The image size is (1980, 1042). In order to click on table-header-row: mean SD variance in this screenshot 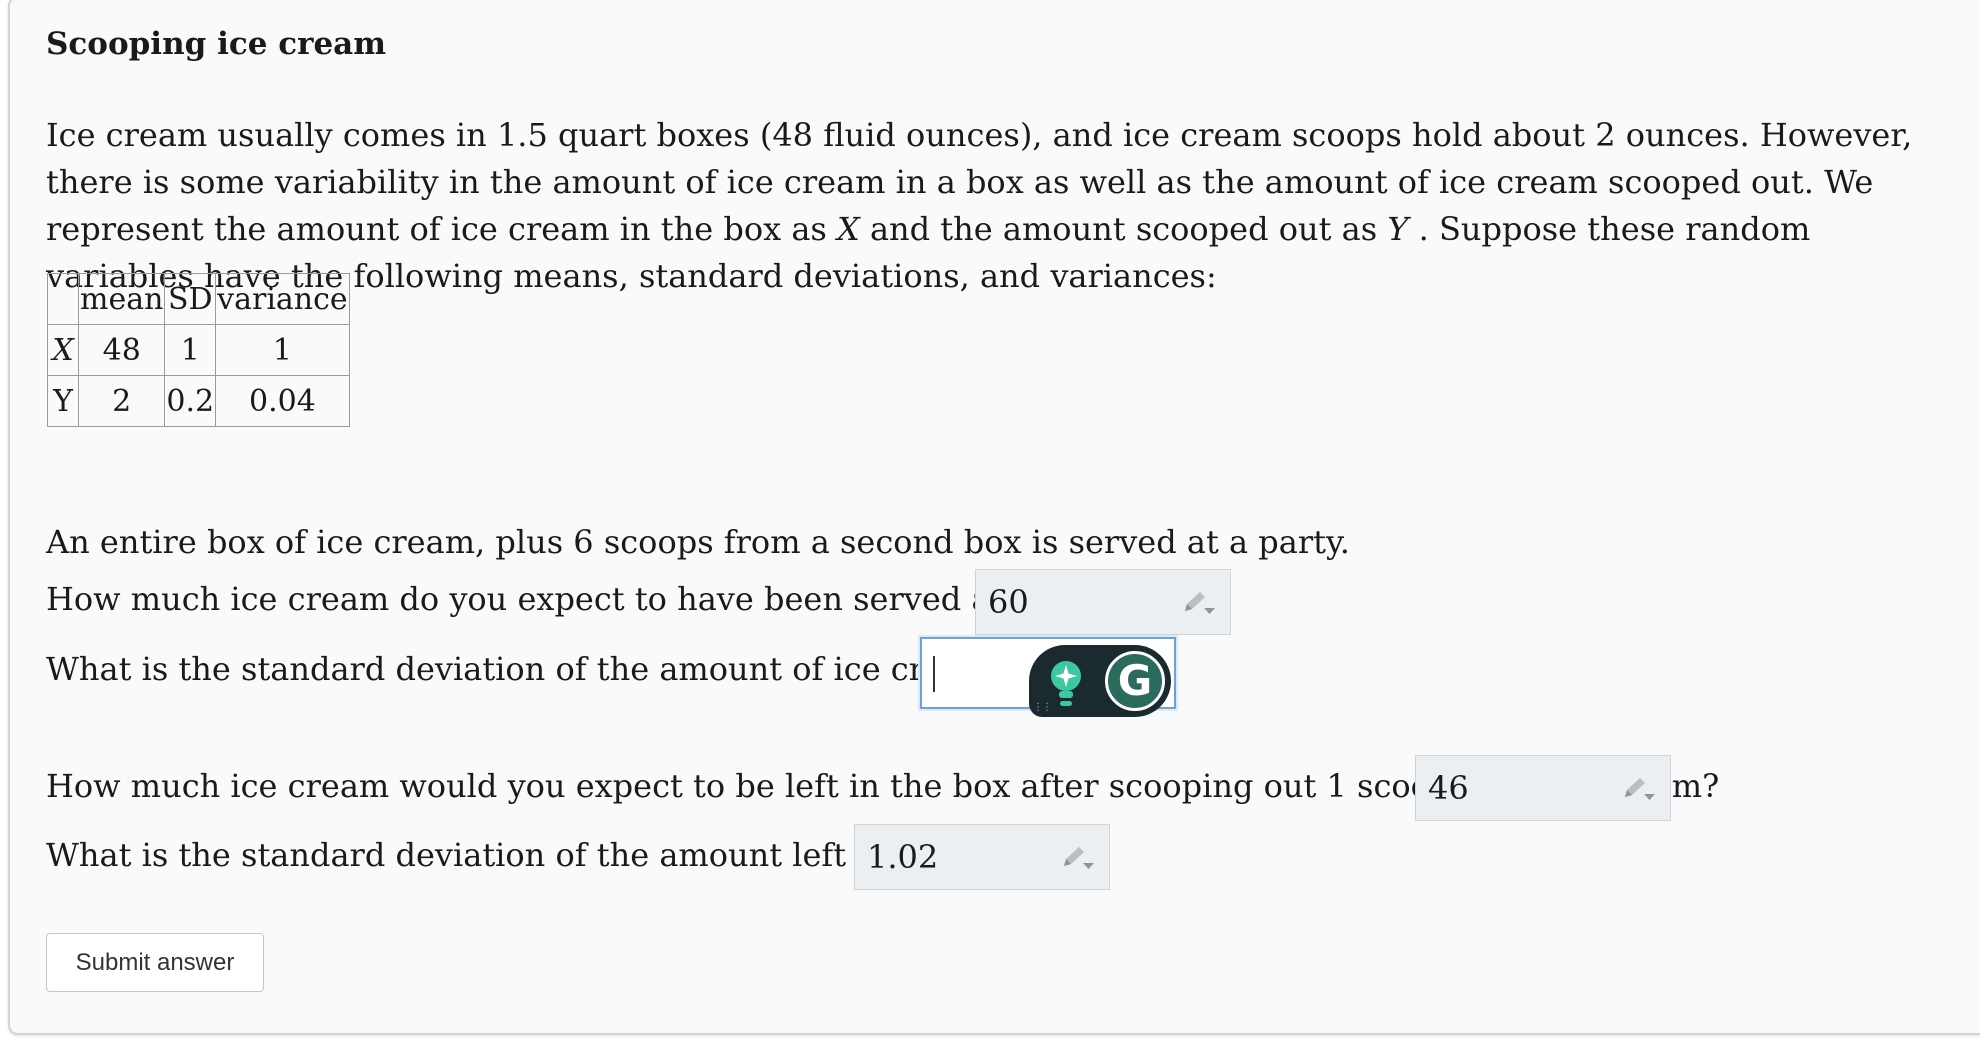, I will do `click(198, 299)`.